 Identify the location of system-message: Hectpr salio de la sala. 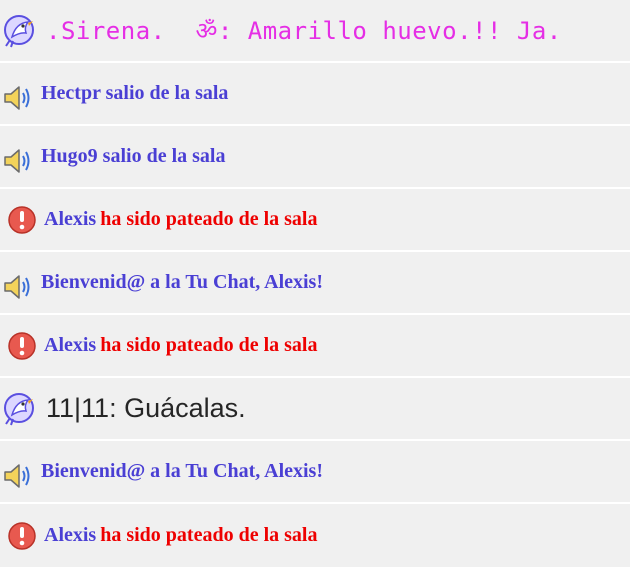
(315, 94).